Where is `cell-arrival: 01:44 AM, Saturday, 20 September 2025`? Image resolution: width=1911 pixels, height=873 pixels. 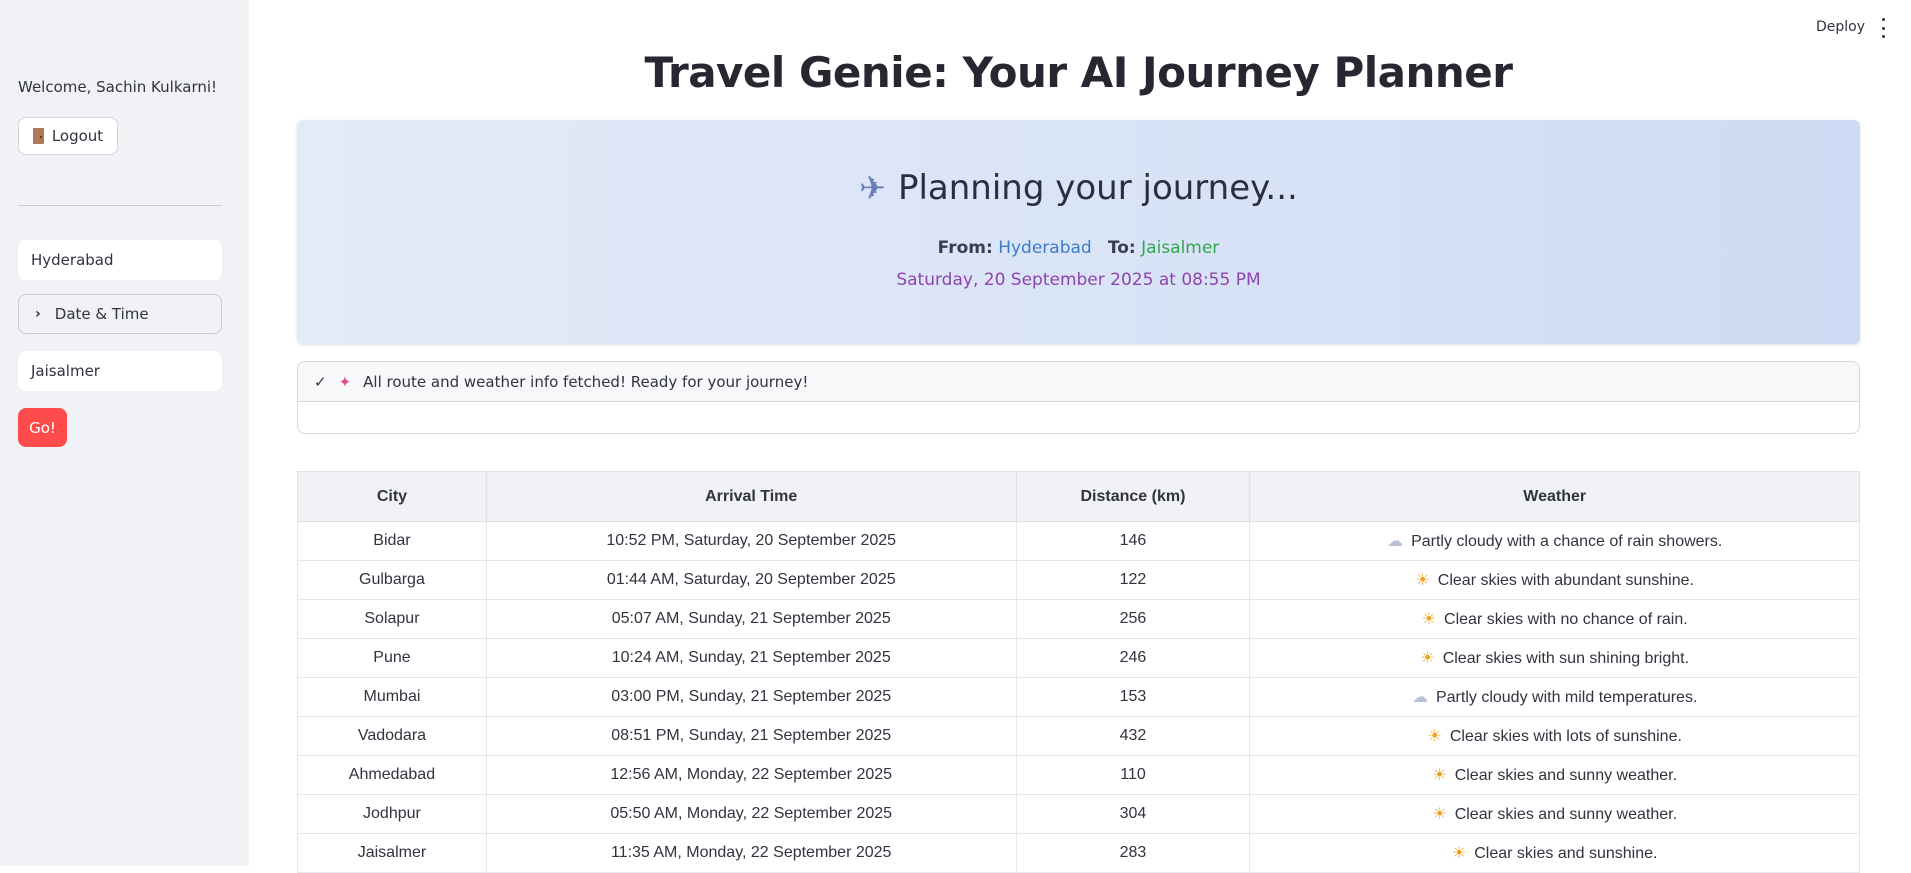 cell-arrival: 01:44 AM, Saturday, 20 September 2025 is located at coordinates (751, 580).